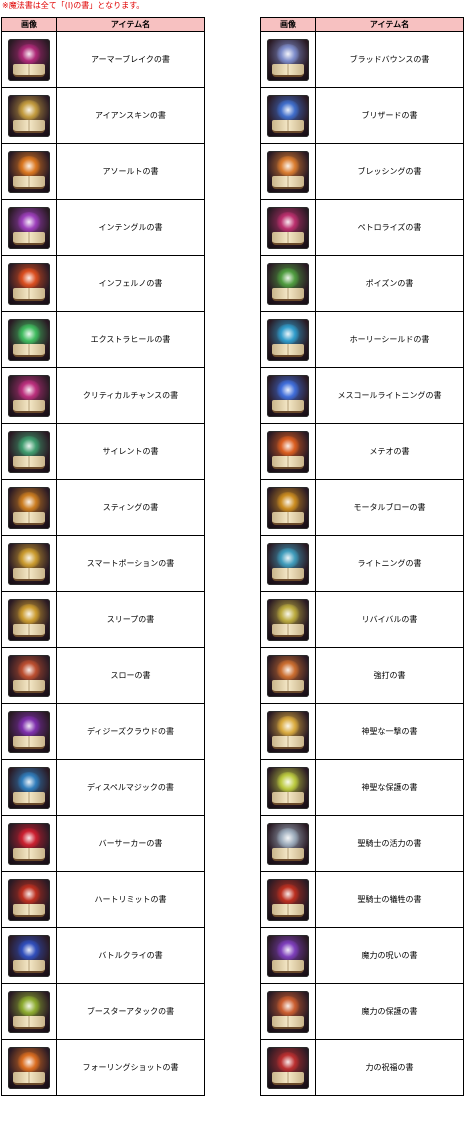 The width and height of the screenshot is (464, 1140). Describe the element at coordinates (362, 395) in the screenshot. I see `table-row: メスコールライトニングの書` at that location.